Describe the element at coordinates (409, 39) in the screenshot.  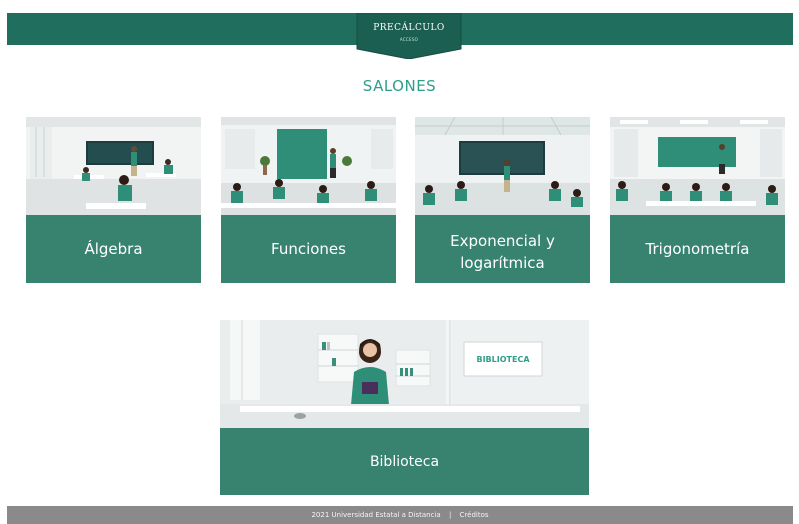
I see `logo-subtitle: ACCESO` at that location.